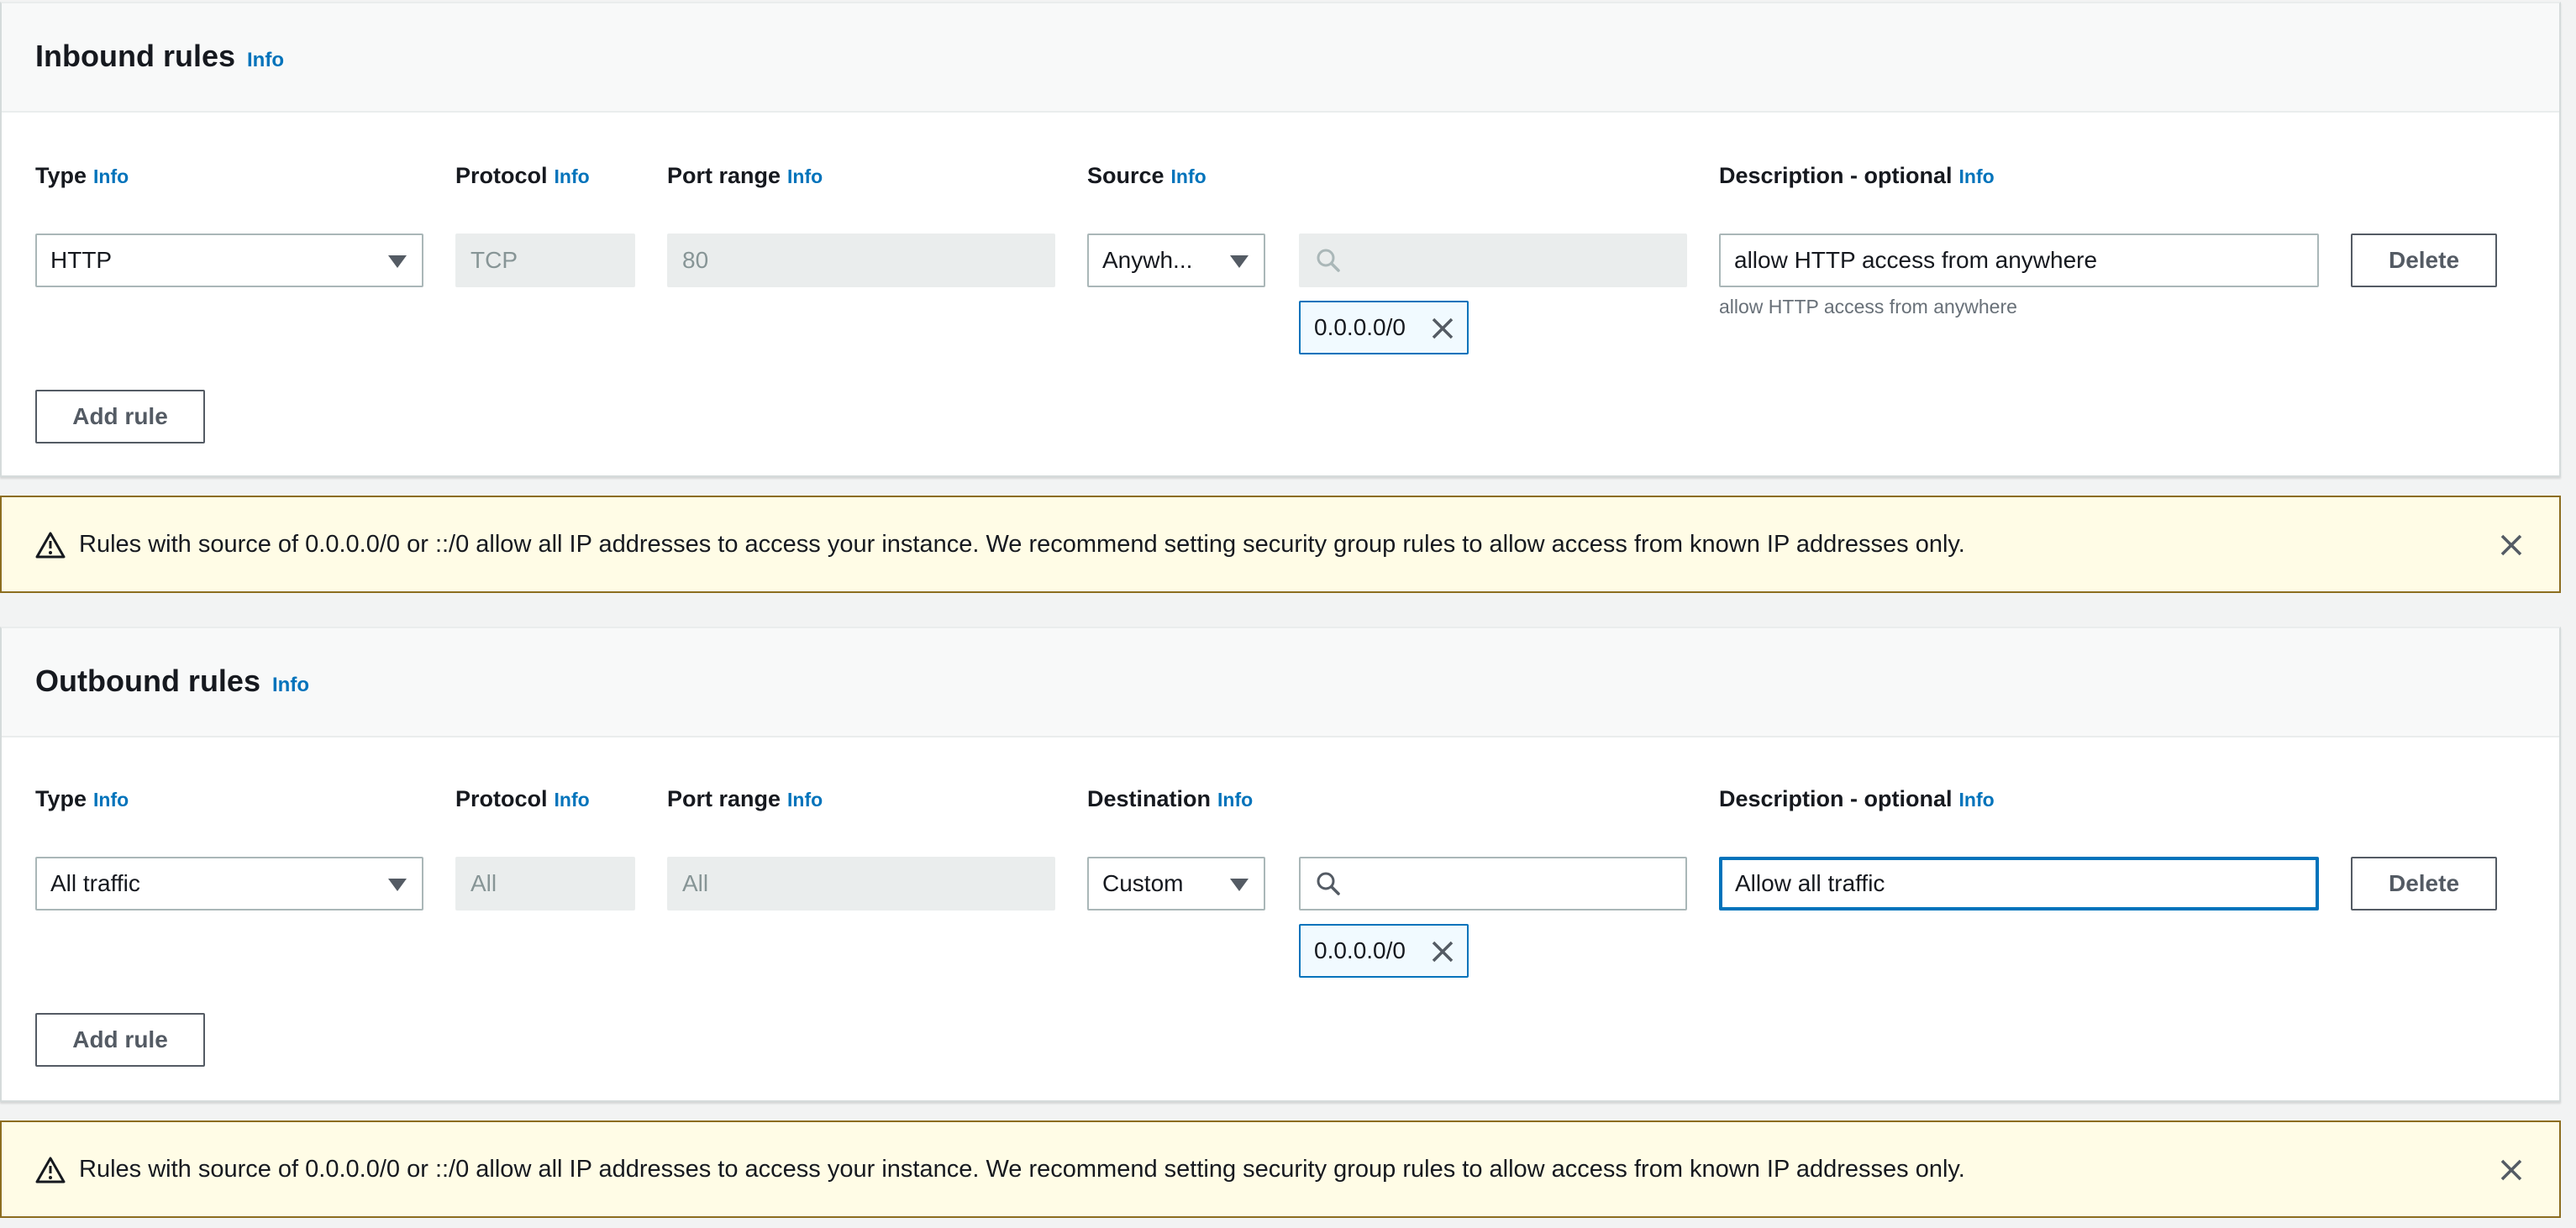  I want to click on type-select: HTTP, so click(229, 261).